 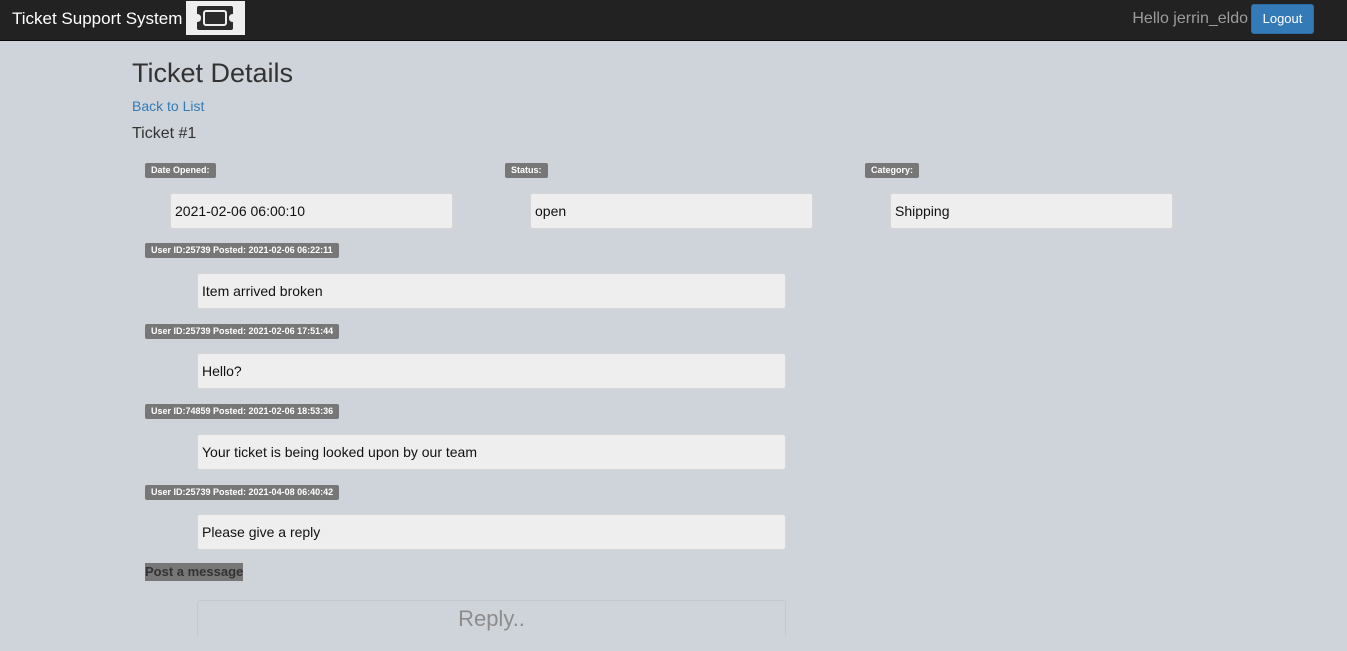 What do you see at coordinates (491, 291) in the screenshot?
I see `message-text: Item arrived broken` at bounding box center [491, 291].